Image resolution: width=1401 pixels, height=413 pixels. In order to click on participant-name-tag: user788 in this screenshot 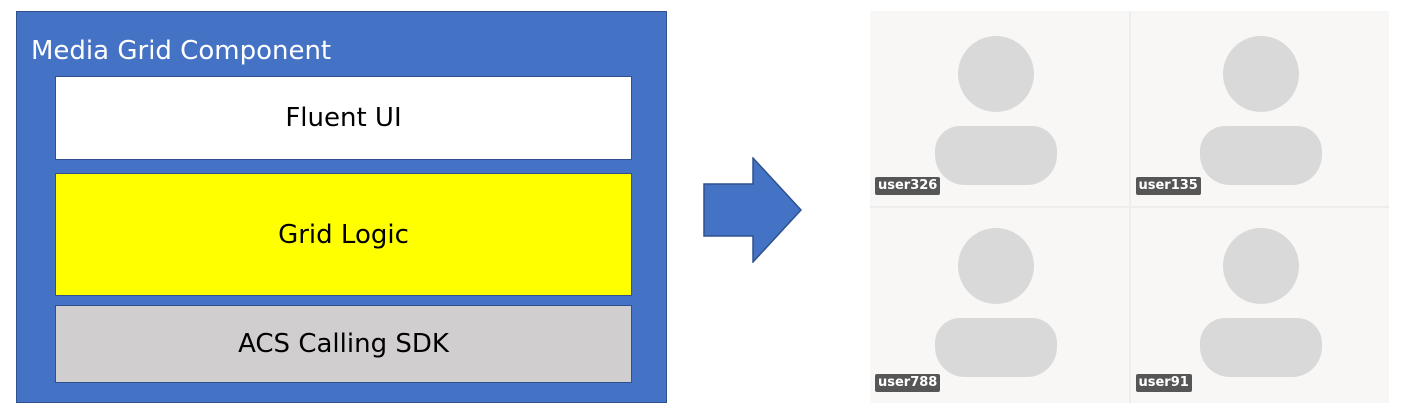, I will do `click(908, 383)`.